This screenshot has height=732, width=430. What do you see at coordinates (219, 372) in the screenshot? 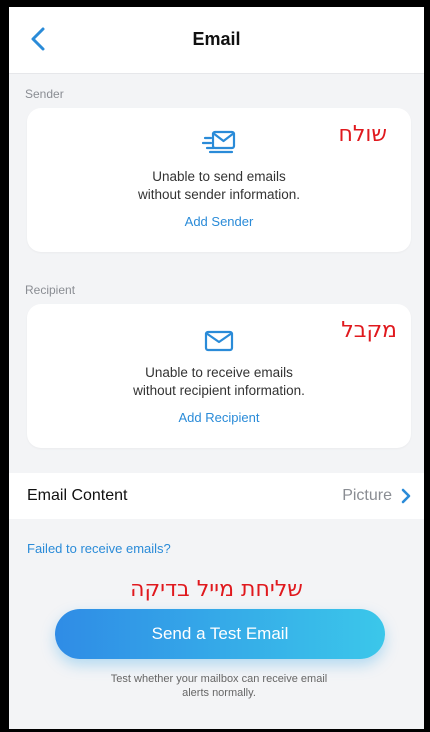
I see `recipient-message-line1: Unable to receive emails` at bounding box center [219, 372].